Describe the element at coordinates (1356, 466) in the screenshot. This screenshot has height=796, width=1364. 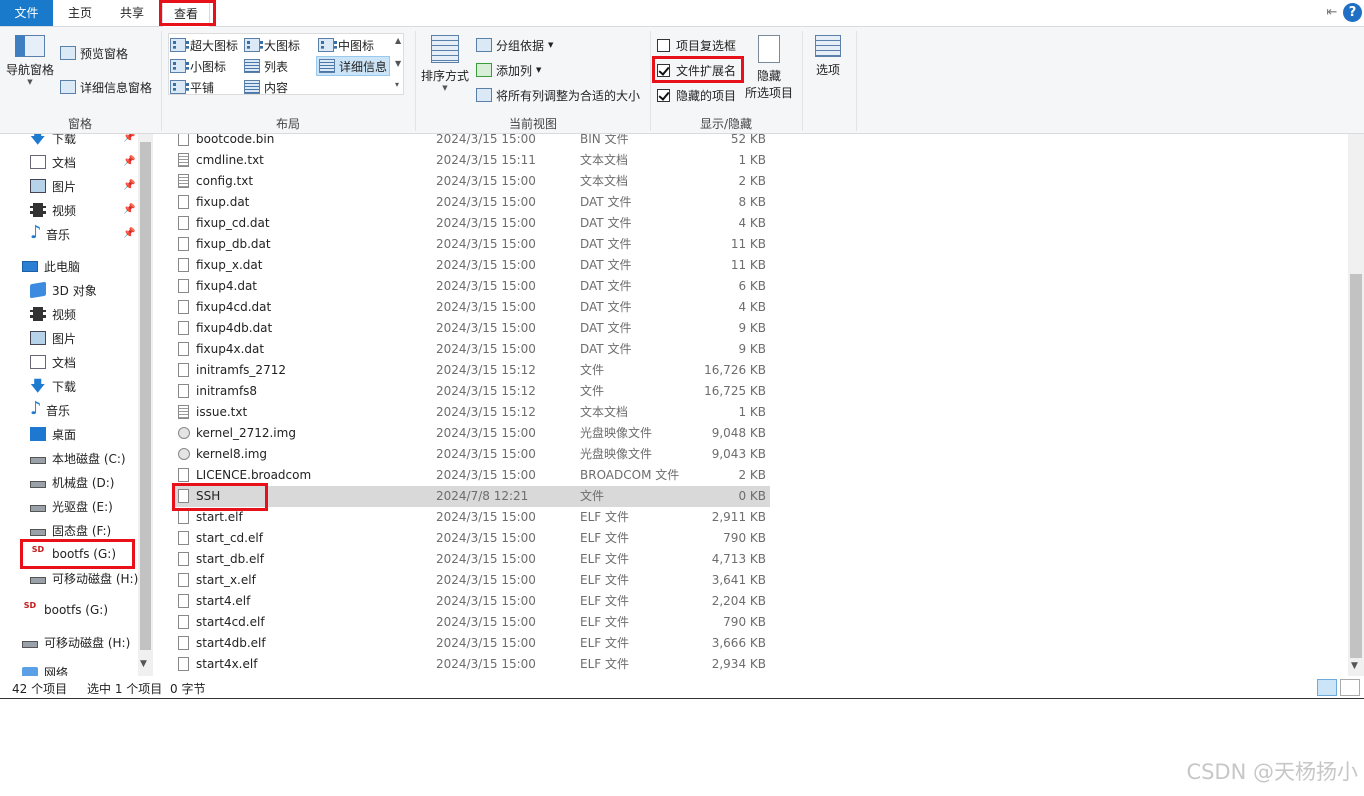
I see `file-list-scroll-thumb` at that location.